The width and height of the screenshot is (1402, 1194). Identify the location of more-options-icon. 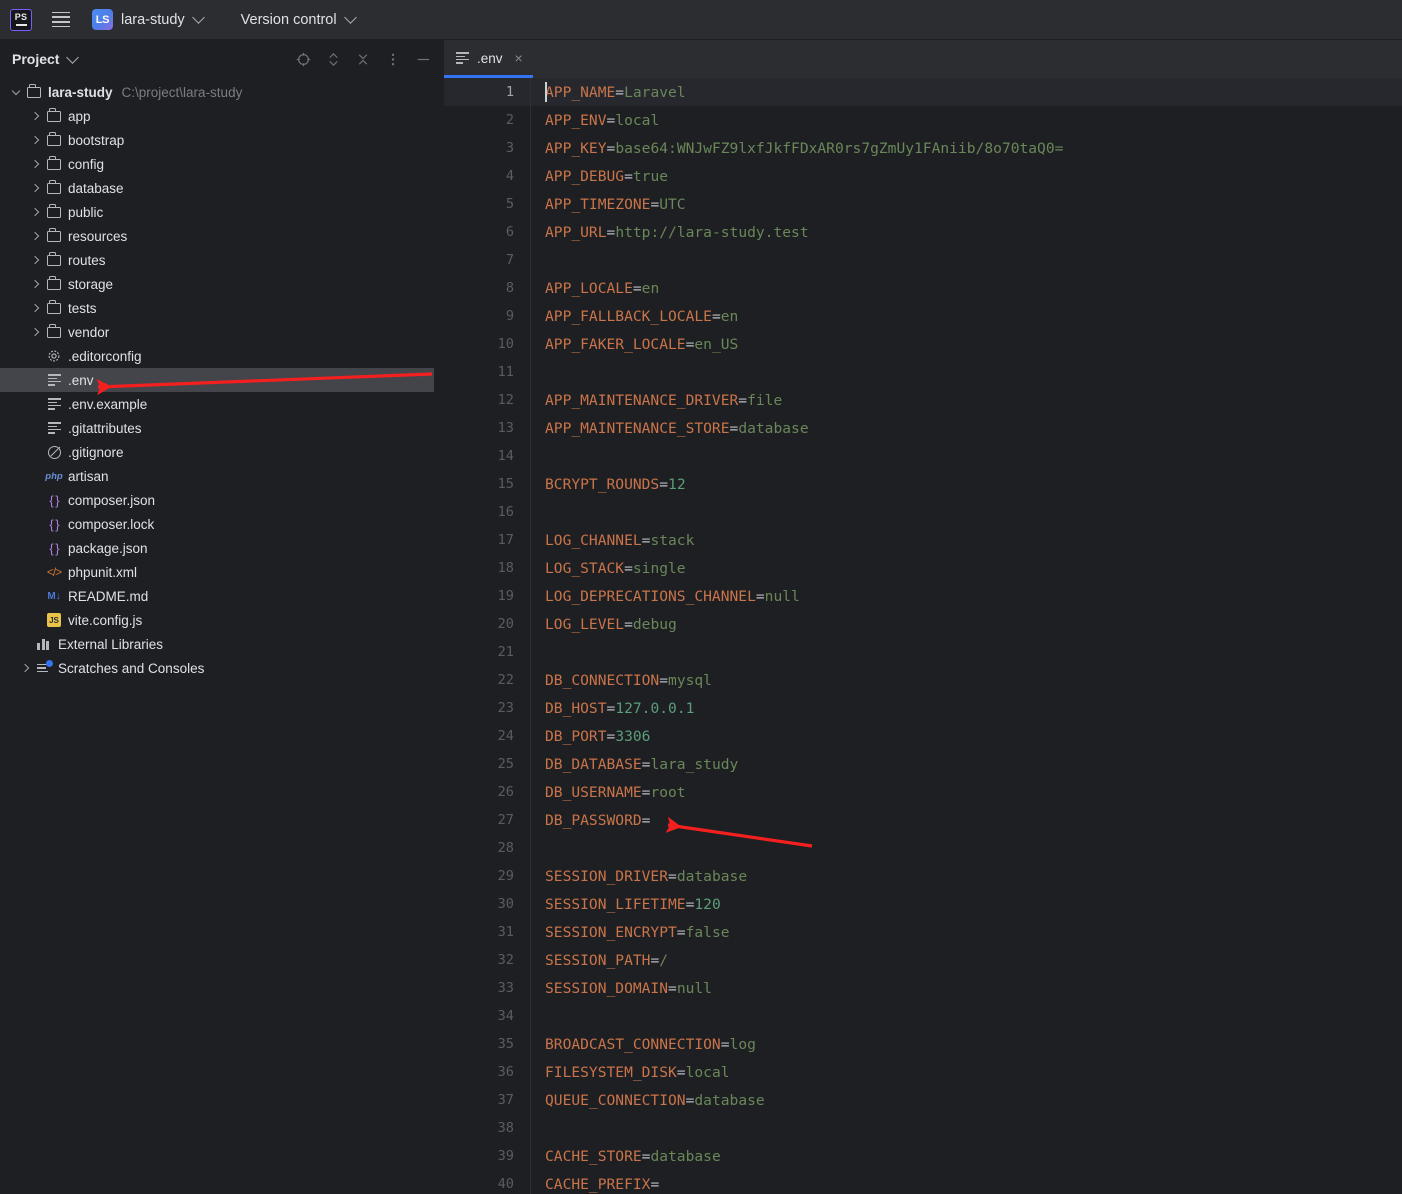
(393, 59).